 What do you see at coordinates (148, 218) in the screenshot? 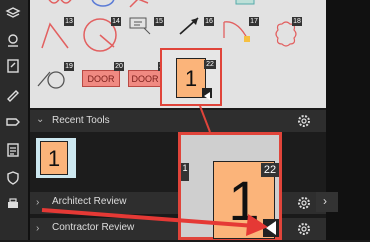
I see `pointer-arrow-shaft` at bounding box center [148, 218].